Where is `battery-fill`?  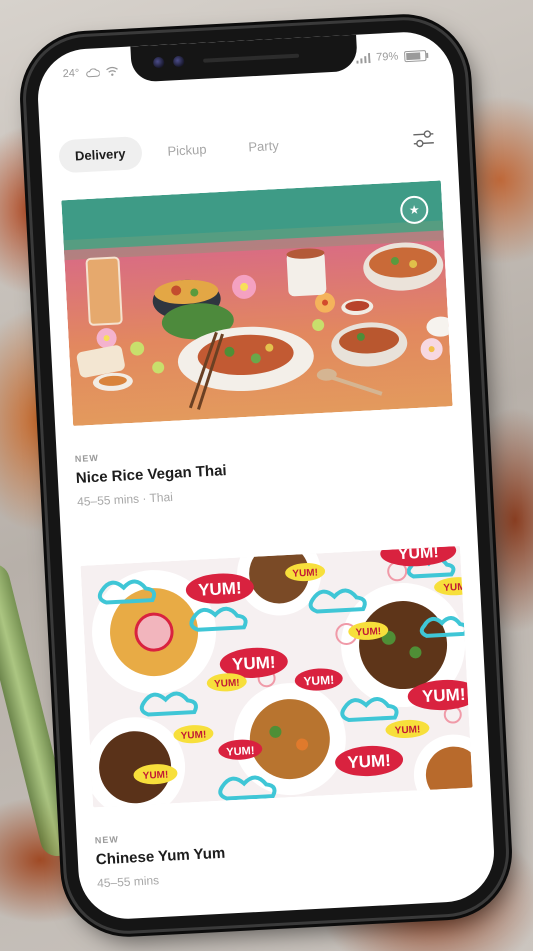 battery-fill is located at coordinates (413, 55).